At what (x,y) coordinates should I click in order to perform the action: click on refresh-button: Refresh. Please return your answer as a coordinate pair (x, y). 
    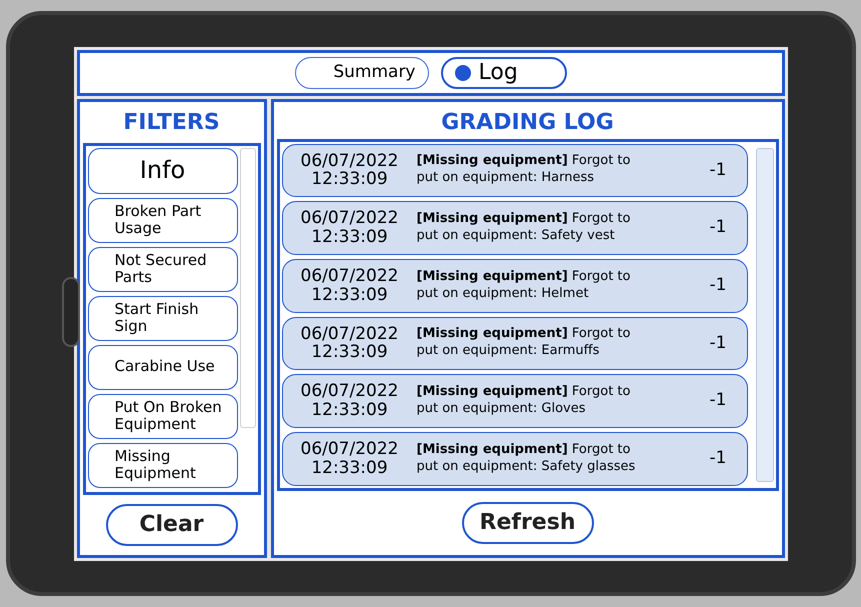
    Looking at the image, I should click on (528, 523).